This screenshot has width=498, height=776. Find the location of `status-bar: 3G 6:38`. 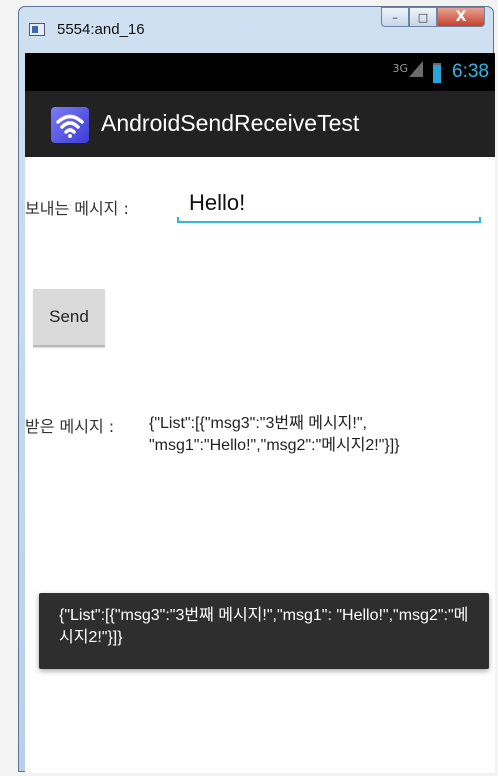

status-bar: 3G 6:38 is located at coordinates (260, 72).